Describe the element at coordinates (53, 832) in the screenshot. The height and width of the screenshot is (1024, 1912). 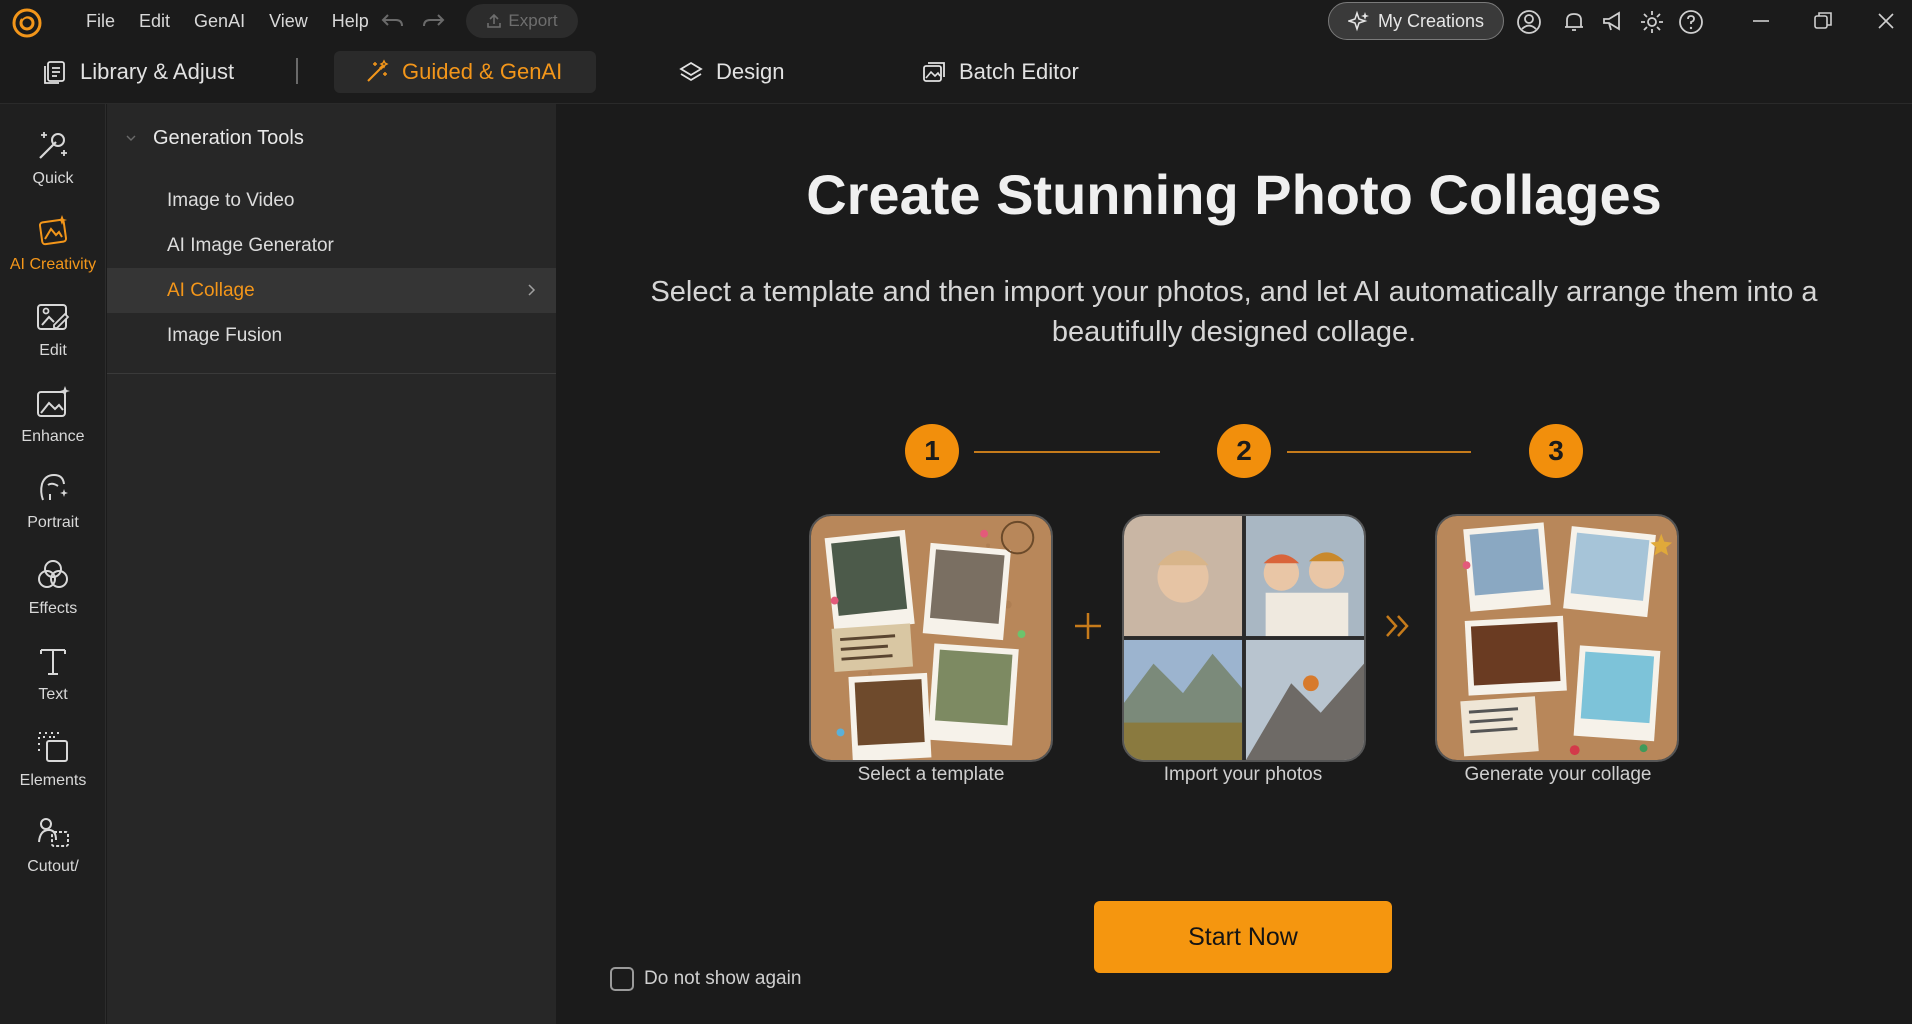
I see `cutout-icon` at that location.